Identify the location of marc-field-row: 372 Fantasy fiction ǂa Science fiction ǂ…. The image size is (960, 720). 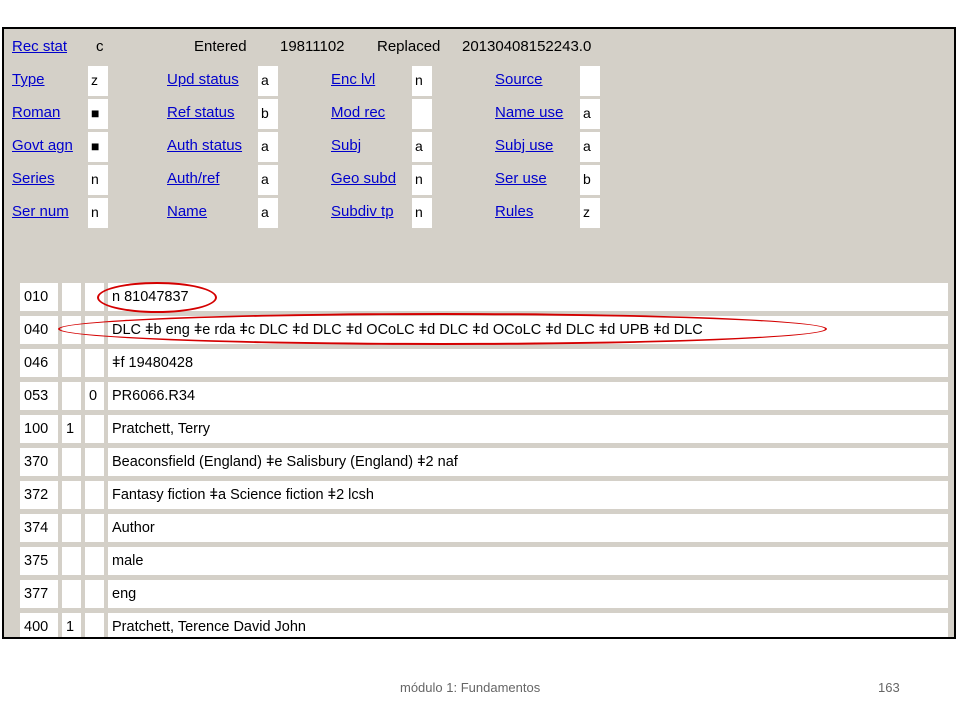
(479, 495).